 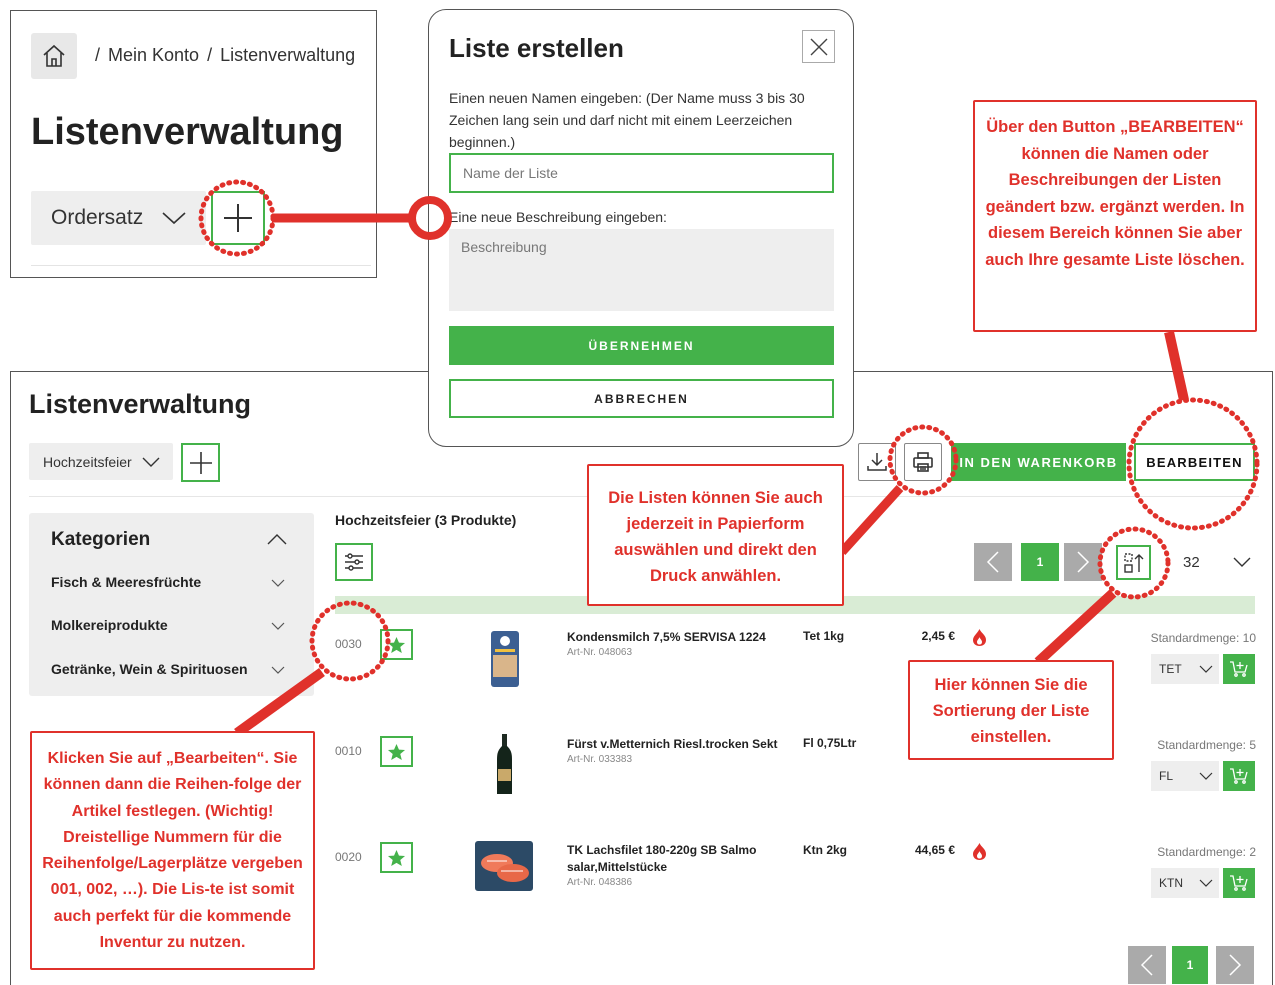 I want to click on sidebar-item-fish: Fisch & Meeresfrüchte, so click(x=126, y=582).